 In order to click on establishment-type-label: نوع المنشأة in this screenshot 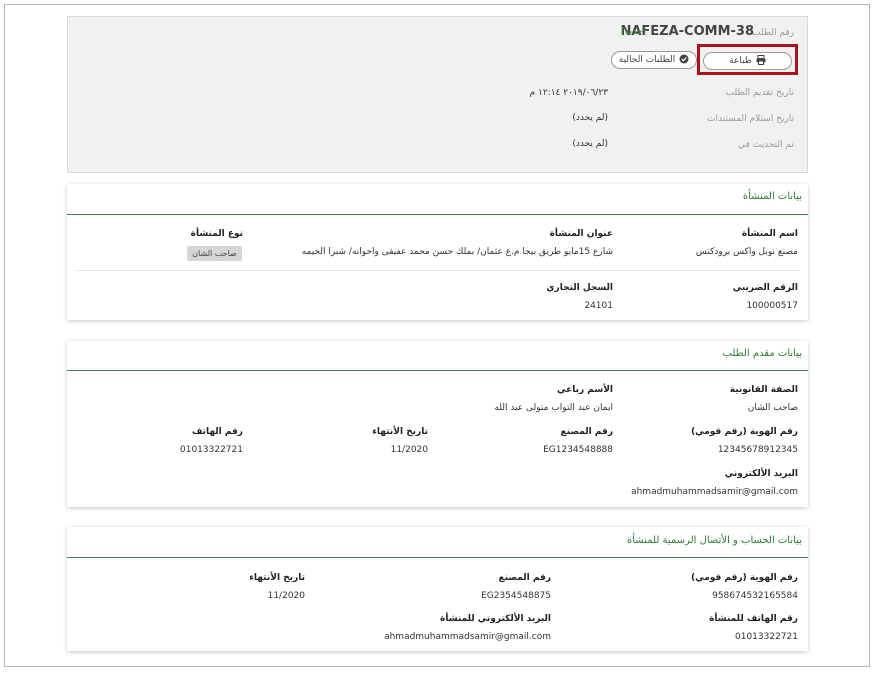, I will do `click(216, 234)`.